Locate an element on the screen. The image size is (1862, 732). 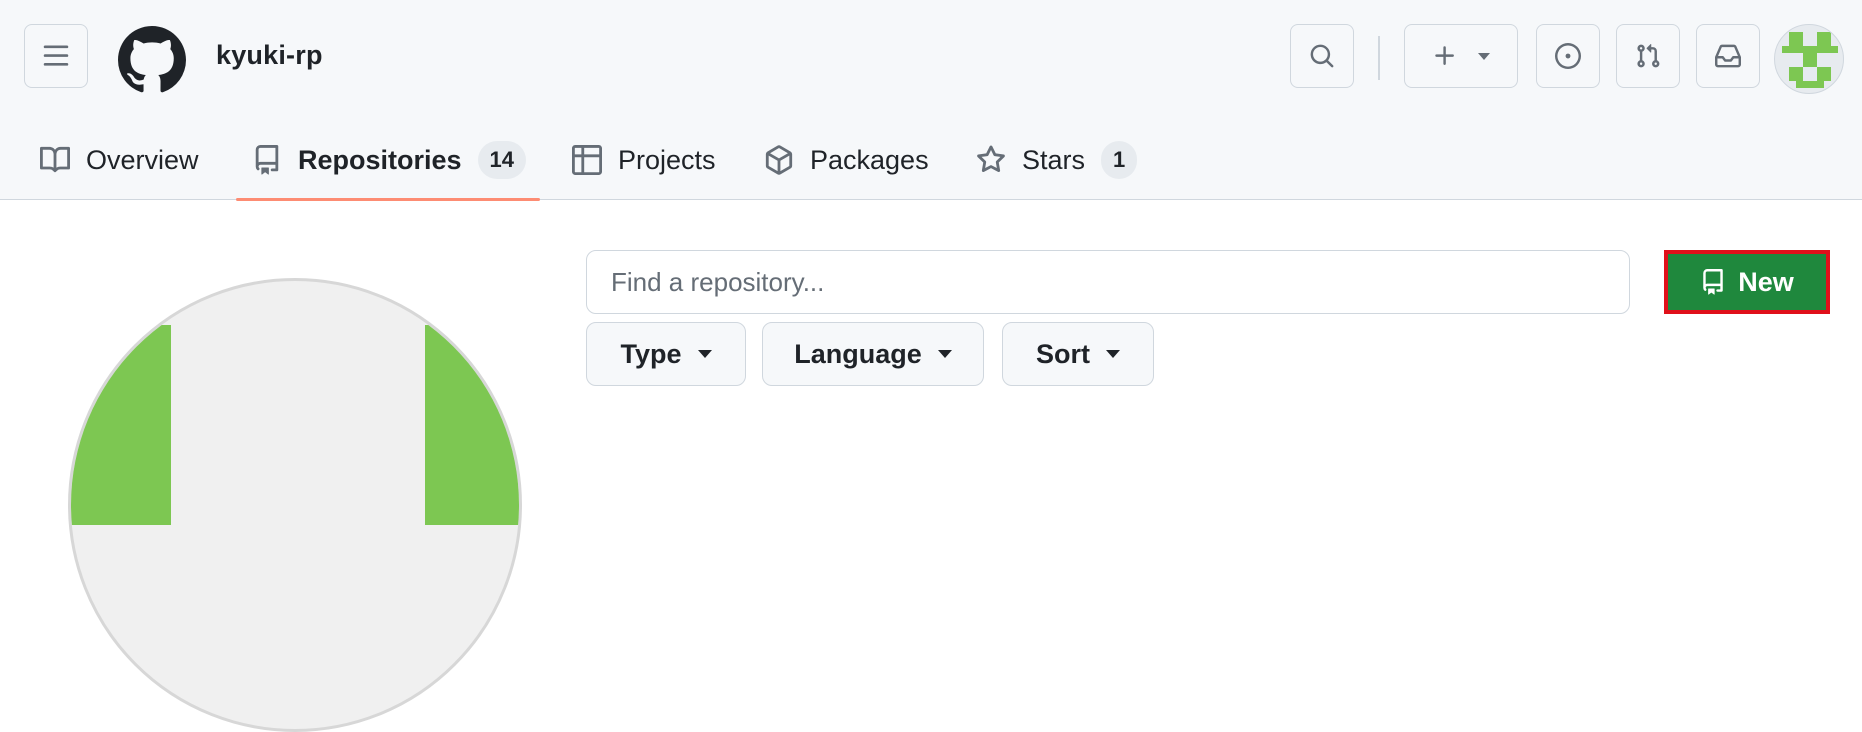
tab-repositories-label: Repositories is located at coordinates (380, 159).